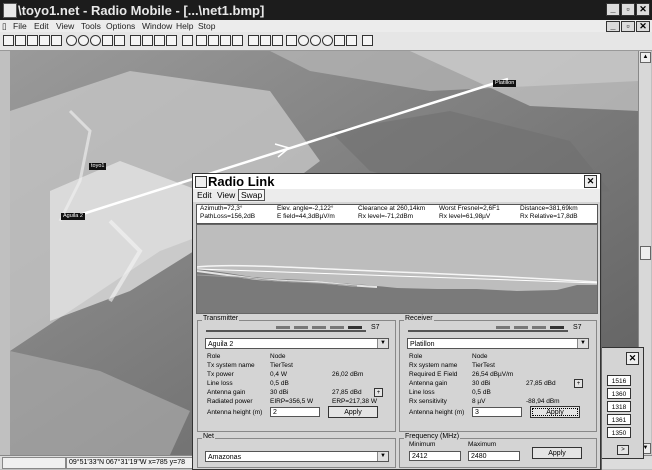 This screenshot has width=652, height=470. What do you see at coordinates (613, 9) in the screenshot?
I see `minimize-button: _` at bounding box center [613, 9].